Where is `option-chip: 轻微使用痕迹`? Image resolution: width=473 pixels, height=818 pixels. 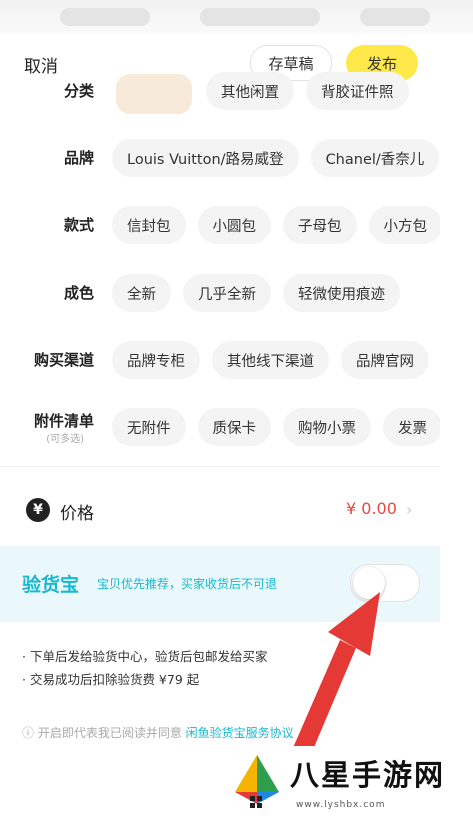 option-chip: 轻微使用痕迹 is located at coordinates (341, 293).